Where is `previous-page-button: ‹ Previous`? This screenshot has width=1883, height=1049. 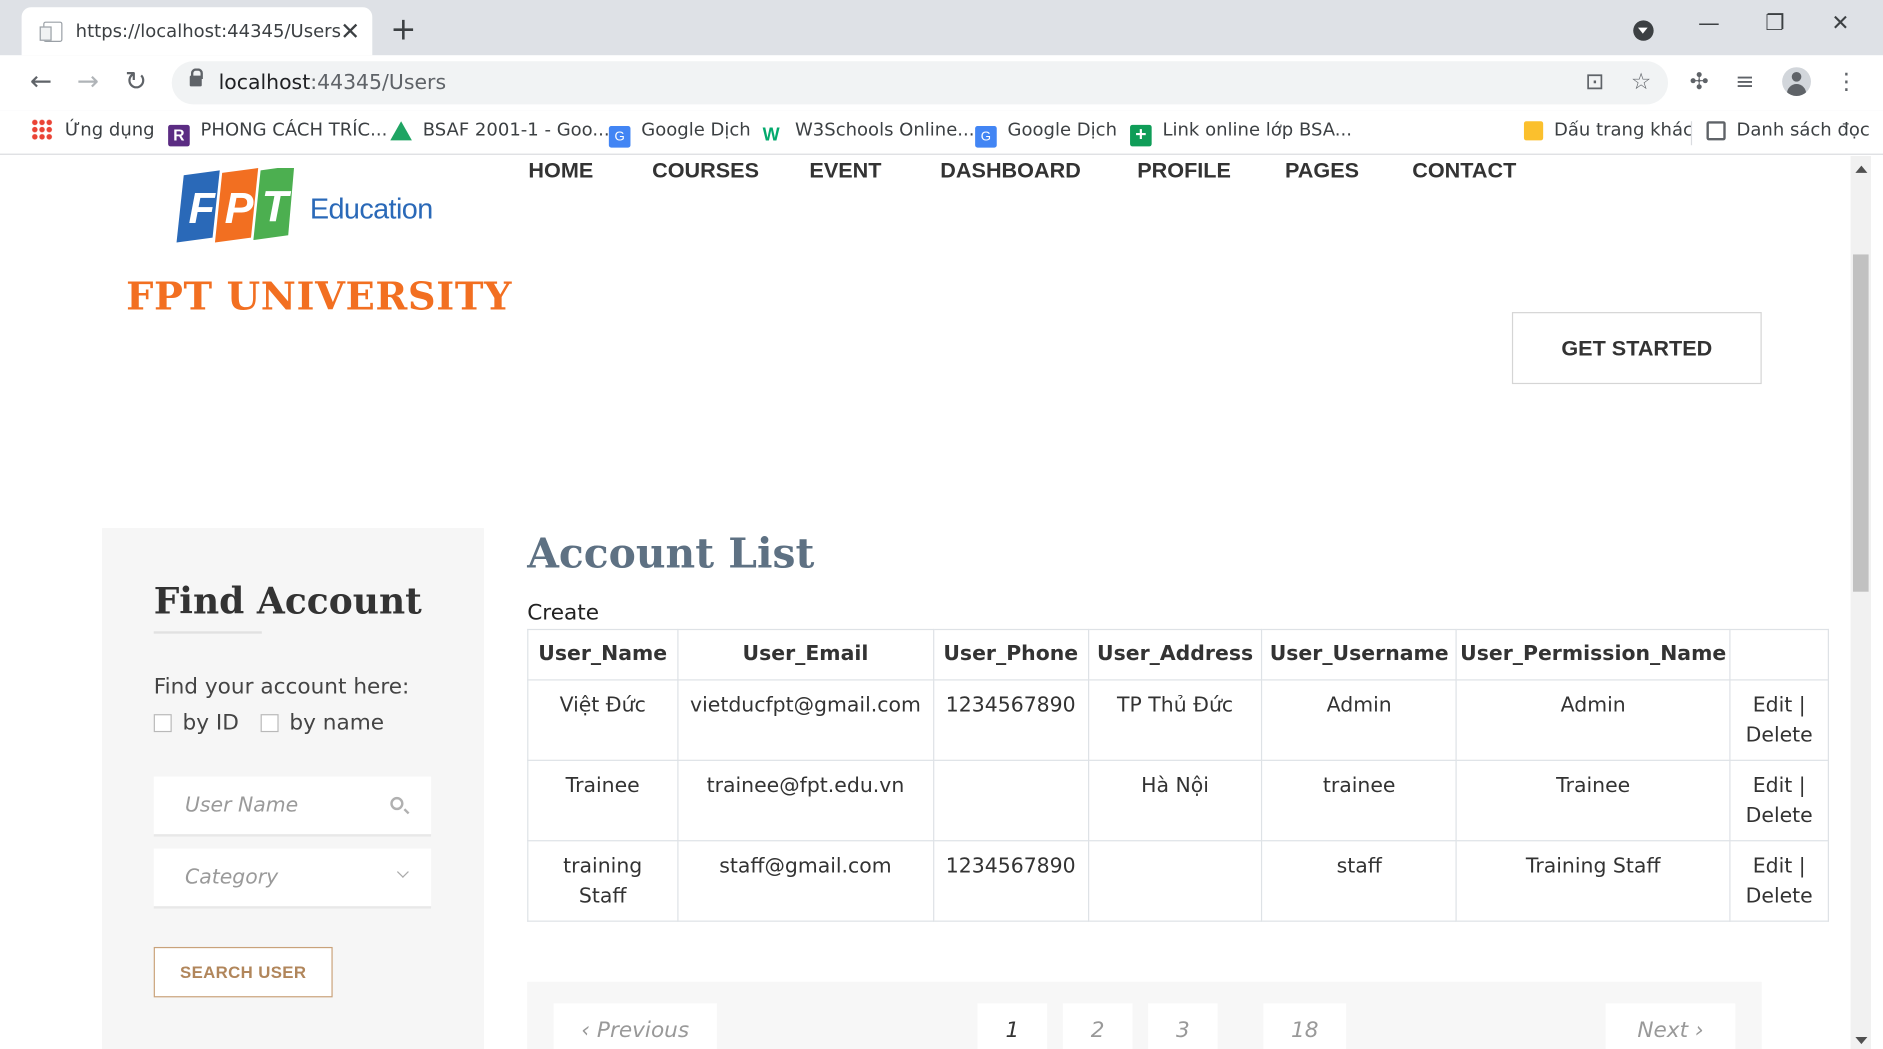 previous-page-button: ‹ Previous is located at coordinates (635, 1026).